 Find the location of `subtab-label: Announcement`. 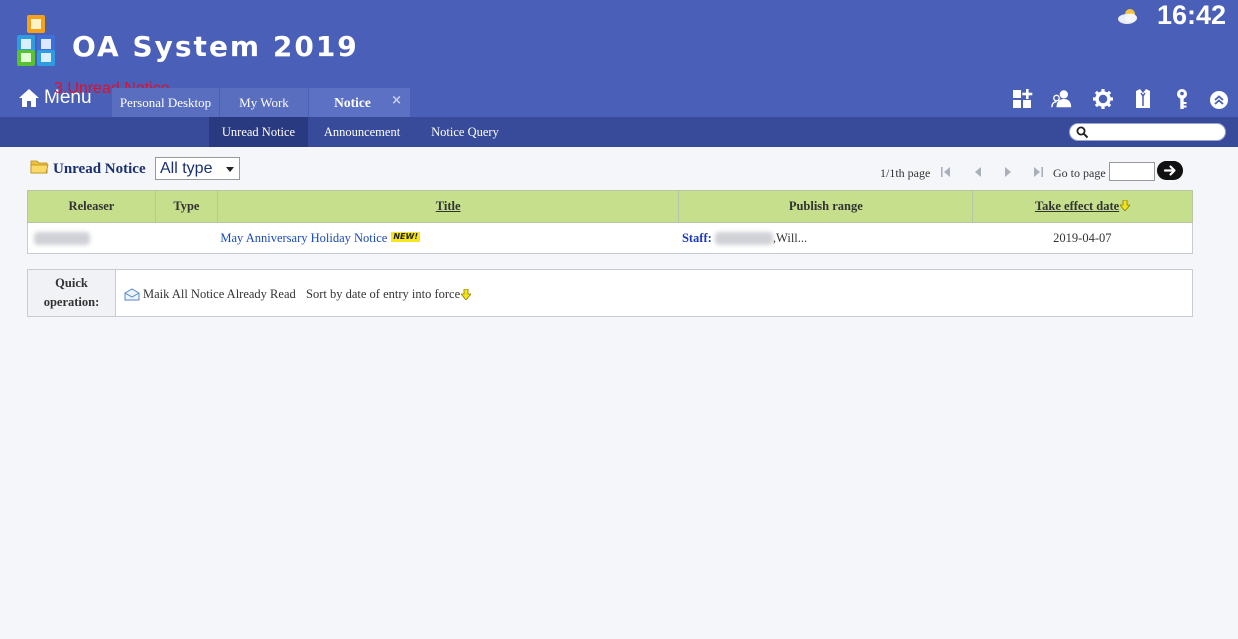

subtab-label: Announcement is located at coordinates (362, 131).